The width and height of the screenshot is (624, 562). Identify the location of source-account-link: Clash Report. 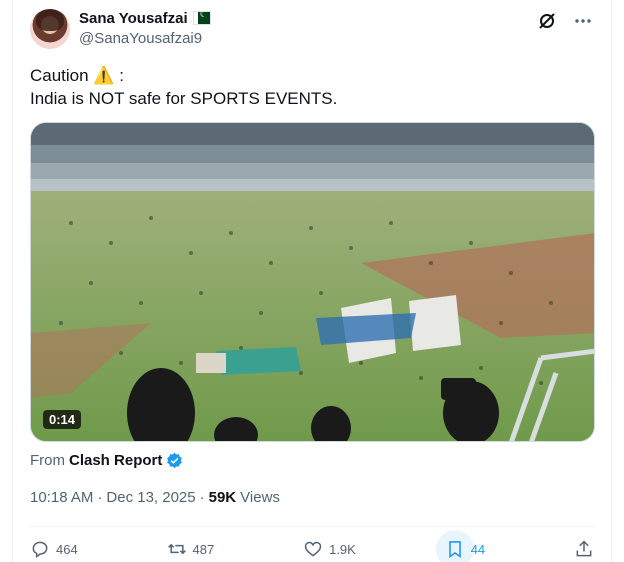
(115, 460).